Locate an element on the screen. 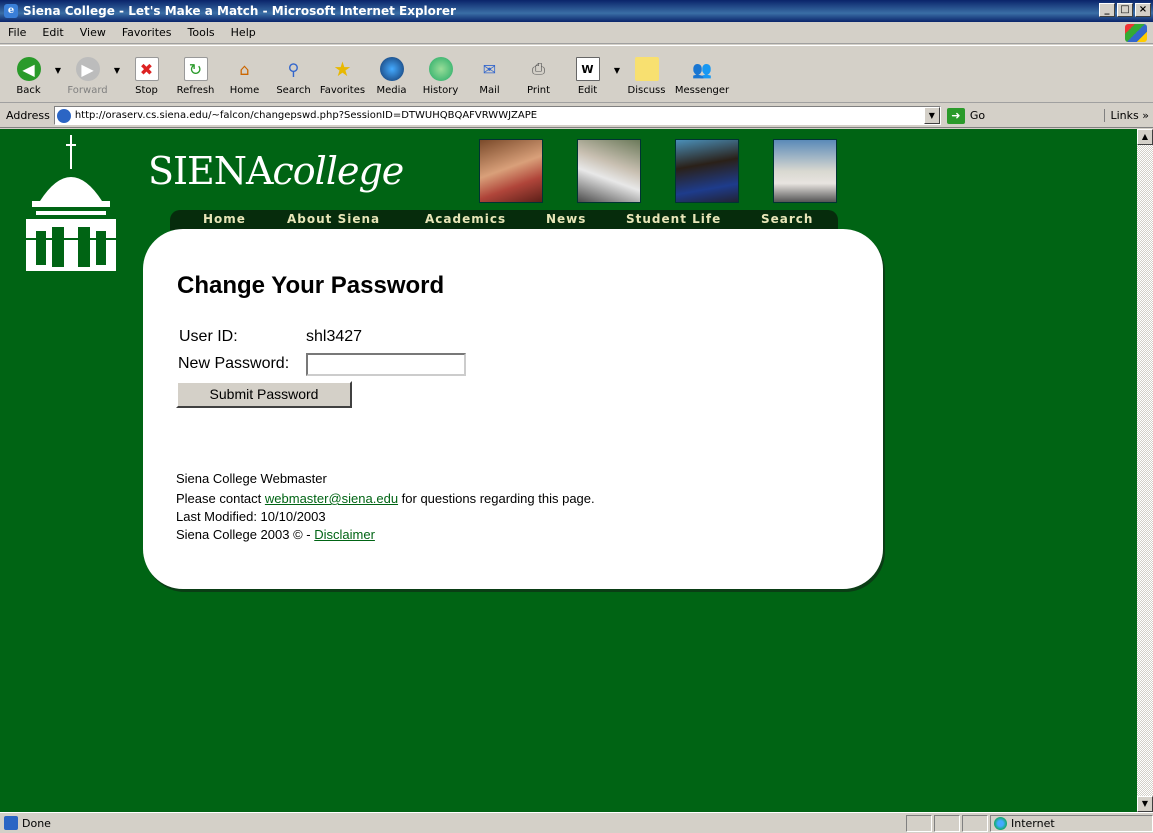 This screenshot has width=1153, height=833. security-zone: Internet is located at coordinates (1071, 823).